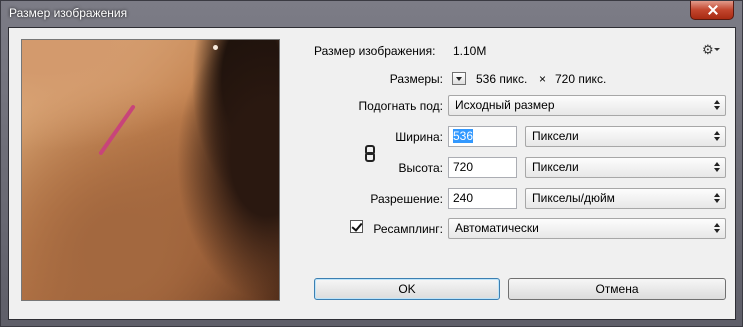 Image resolution: width=743 pixels, height=327 pixels. Describe the element at coordinates (416, 79) in the screenshot. I see `dimensions-label: Размеры:` at that location.